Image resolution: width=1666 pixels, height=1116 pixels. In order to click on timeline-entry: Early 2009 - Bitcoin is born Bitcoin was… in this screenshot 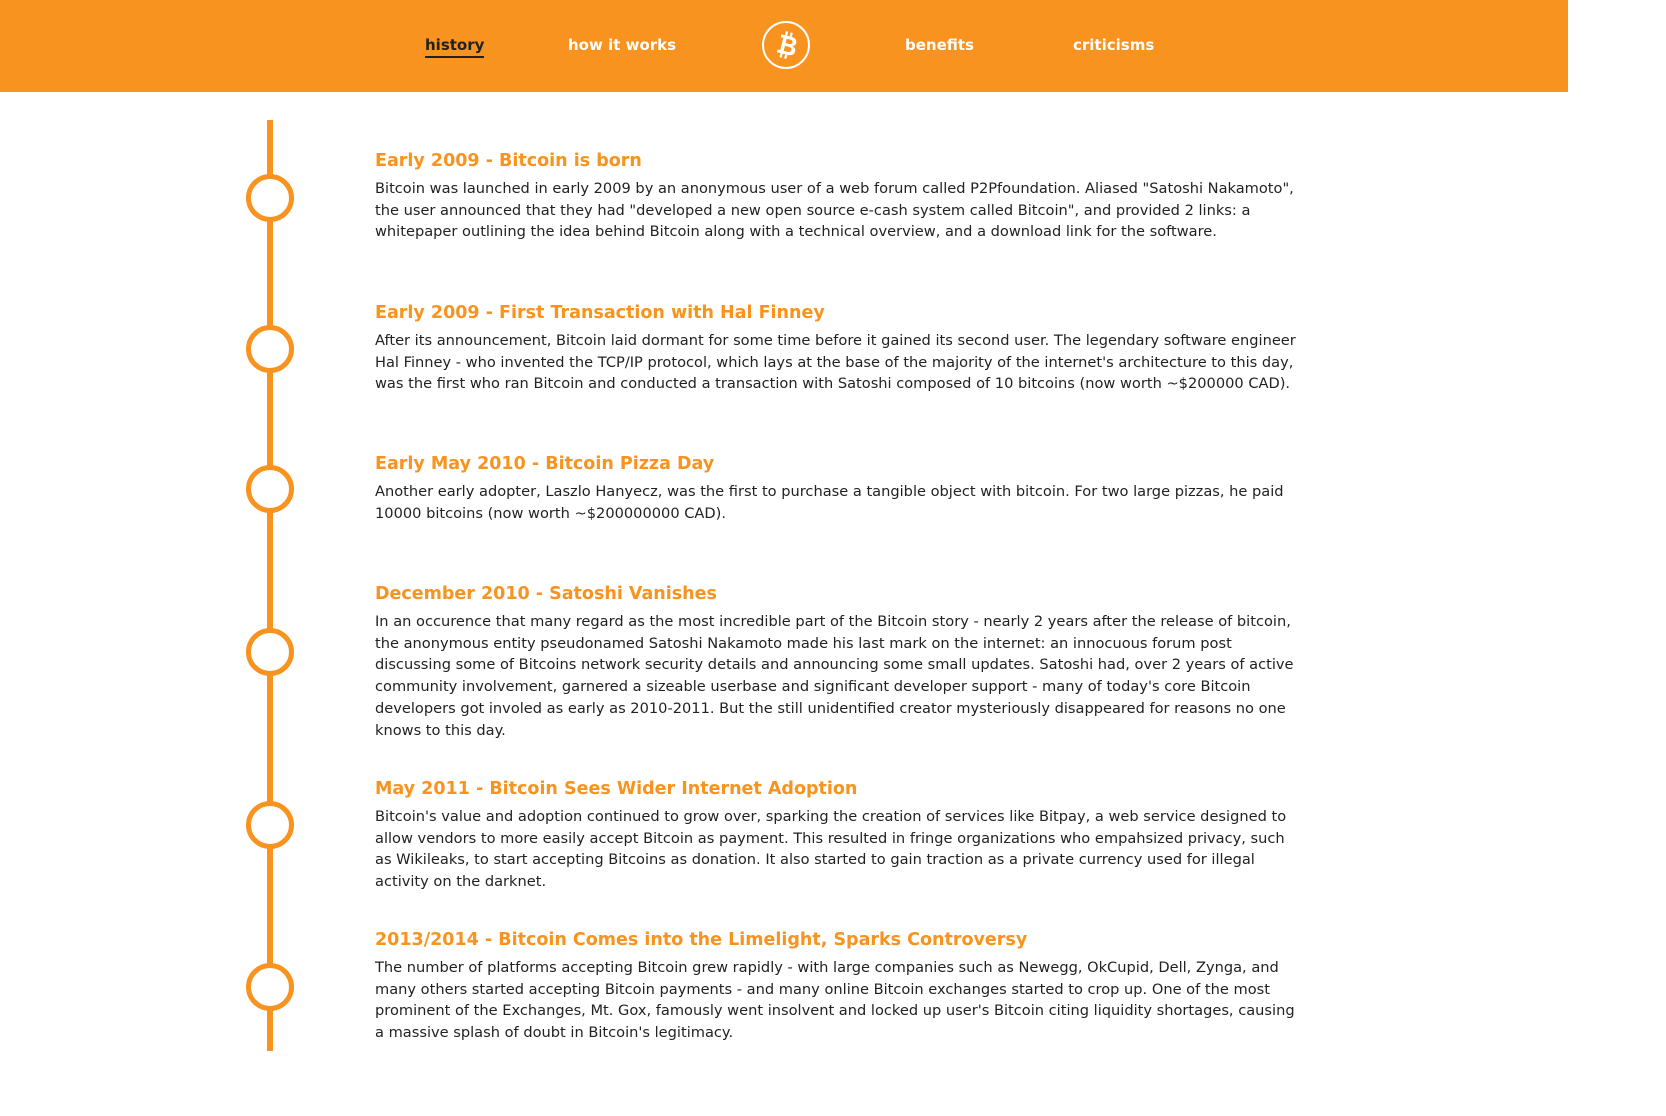, I will do `click(840, 195)`.